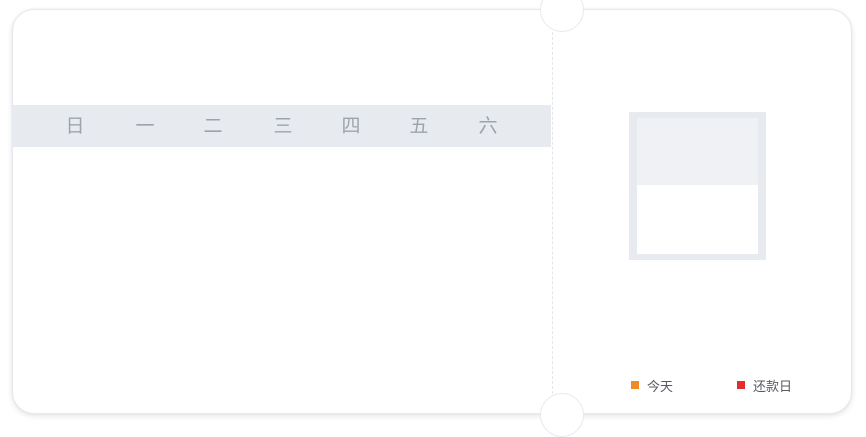 This screenshot has width=866, height=437. What do you see at coordinates (562, 415) in the screenshot?
I see `ticket-notch-bottom` at bounding box center [562, 415].